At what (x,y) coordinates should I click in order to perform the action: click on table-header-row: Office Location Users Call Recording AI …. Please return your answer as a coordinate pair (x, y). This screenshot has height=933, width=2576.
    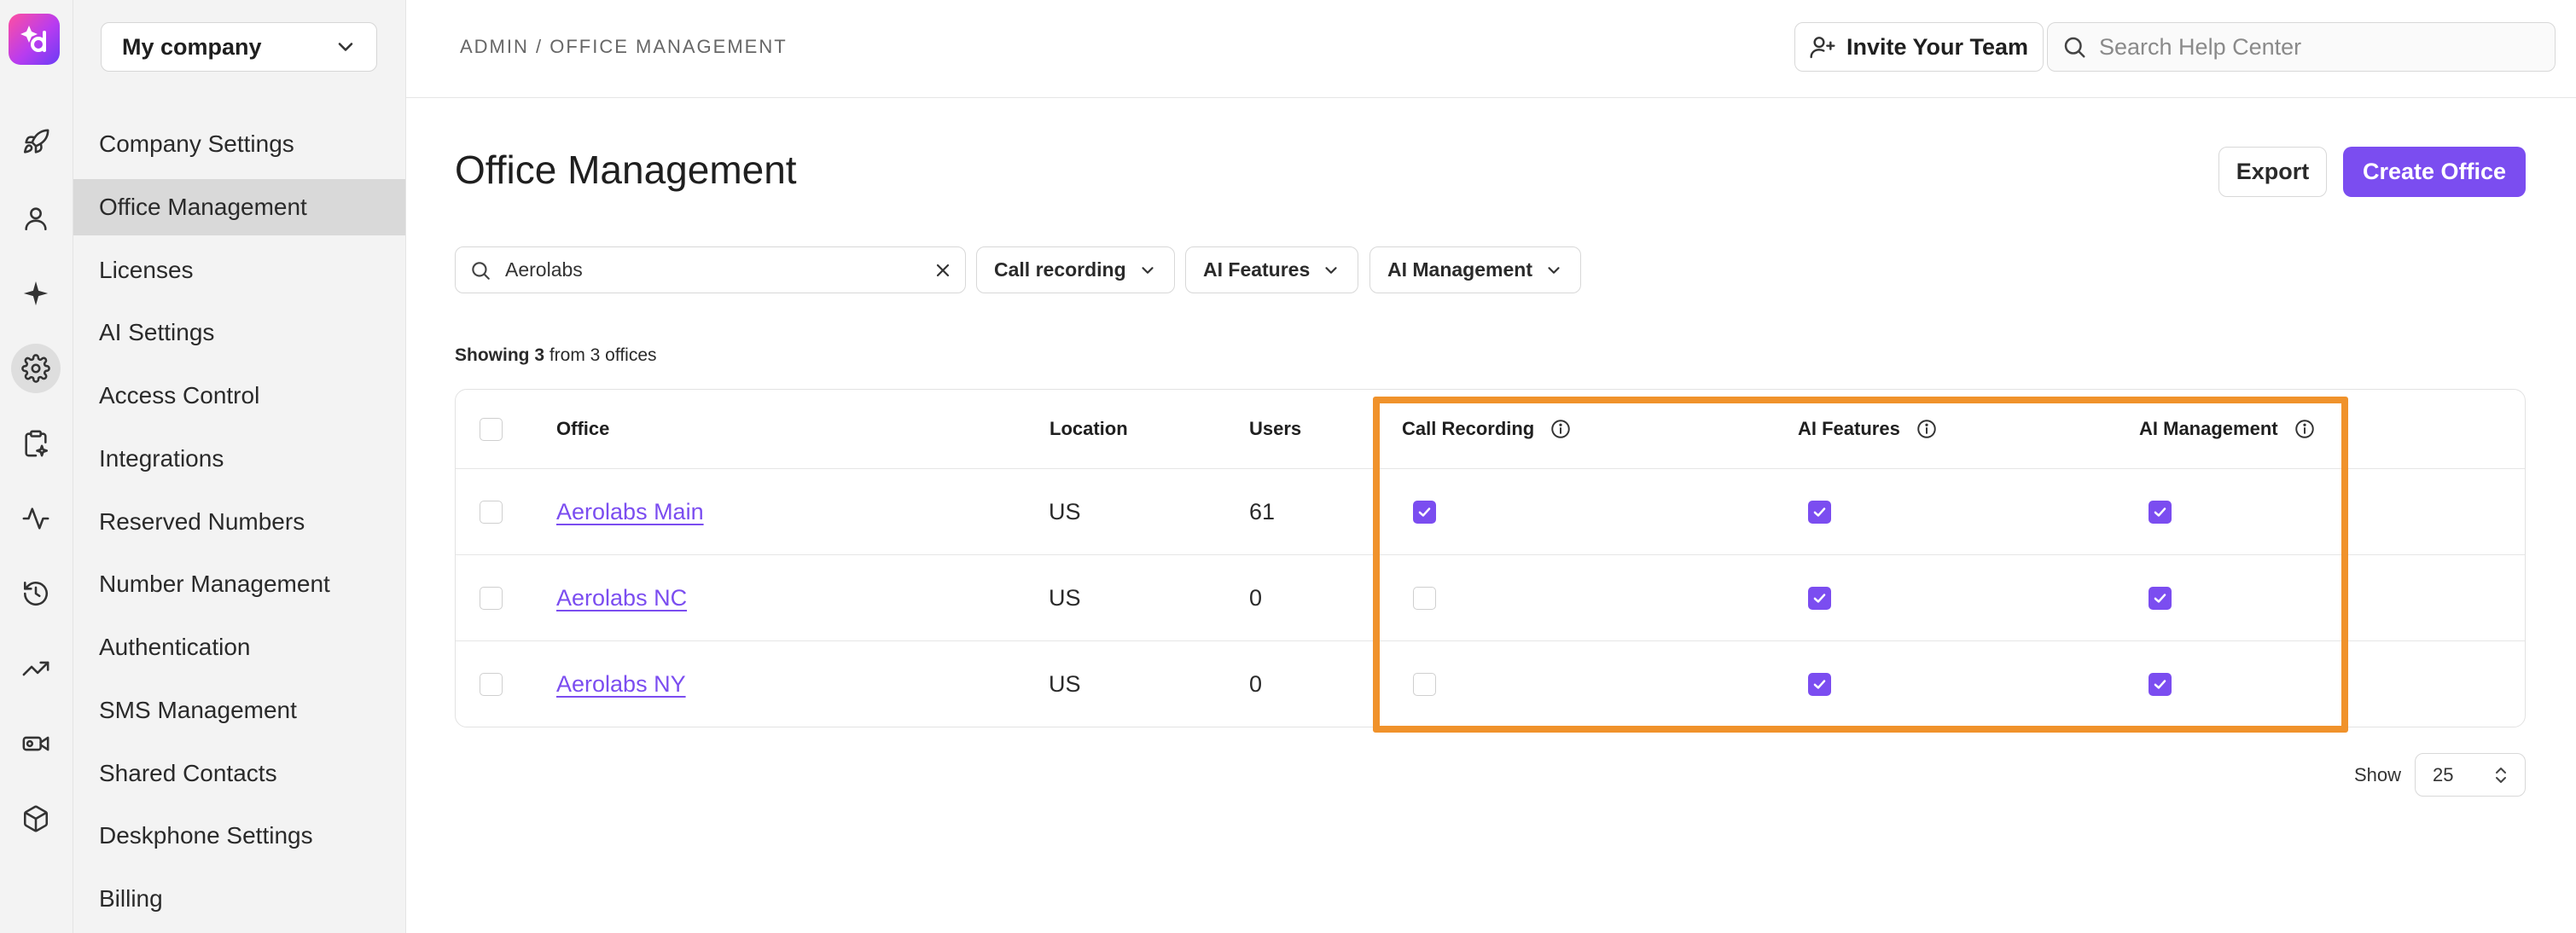
    Looking at the image, I should click on (1490, 429).